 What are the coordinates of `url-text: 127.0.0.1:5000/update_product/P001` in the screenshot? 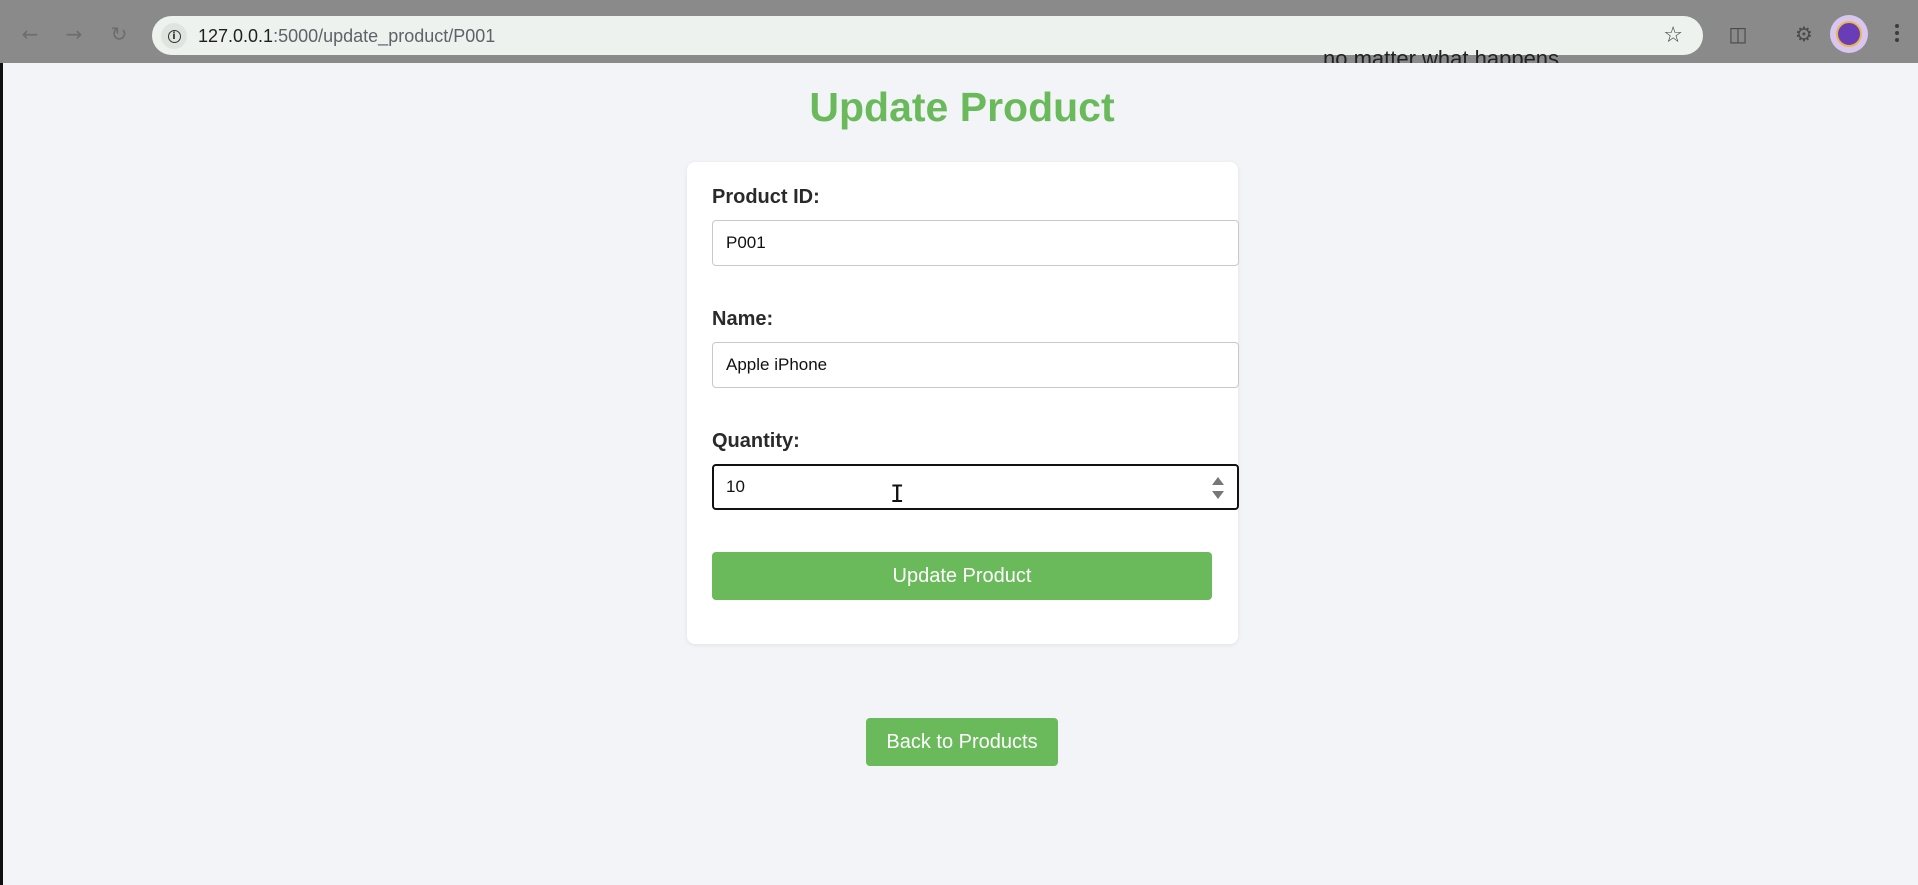 It's located at (346, 36).